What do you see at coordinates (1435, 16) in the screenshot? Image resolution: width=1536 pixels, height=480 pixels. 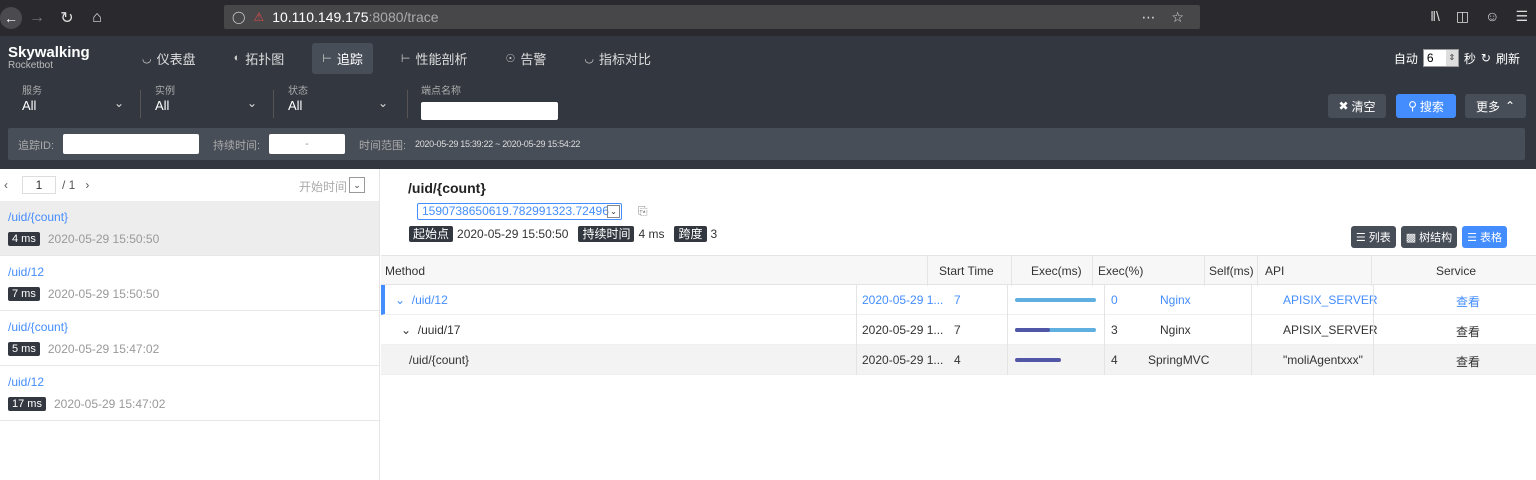 I see `library-icon: ‖\` at bounding box center [1435, 16].